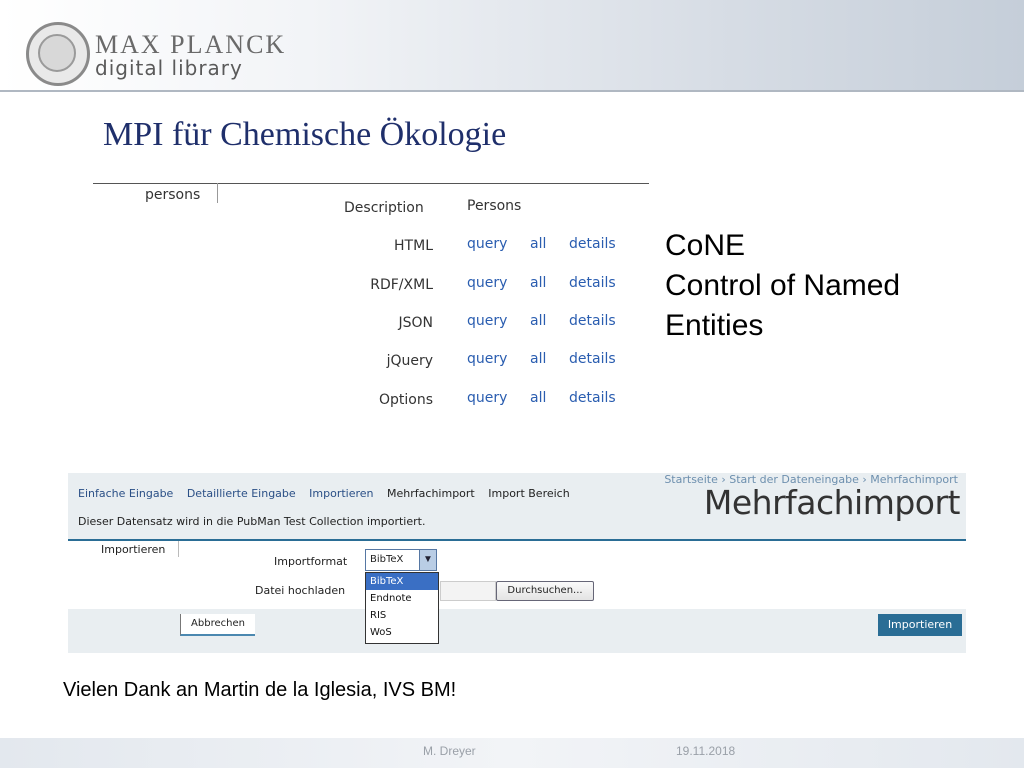 This screenshot has height=768, width=1024. What do you see at coordinates (133, 549) in the screenshot?
I see `tab-label: Importieren` at bounding box center [133, 549].